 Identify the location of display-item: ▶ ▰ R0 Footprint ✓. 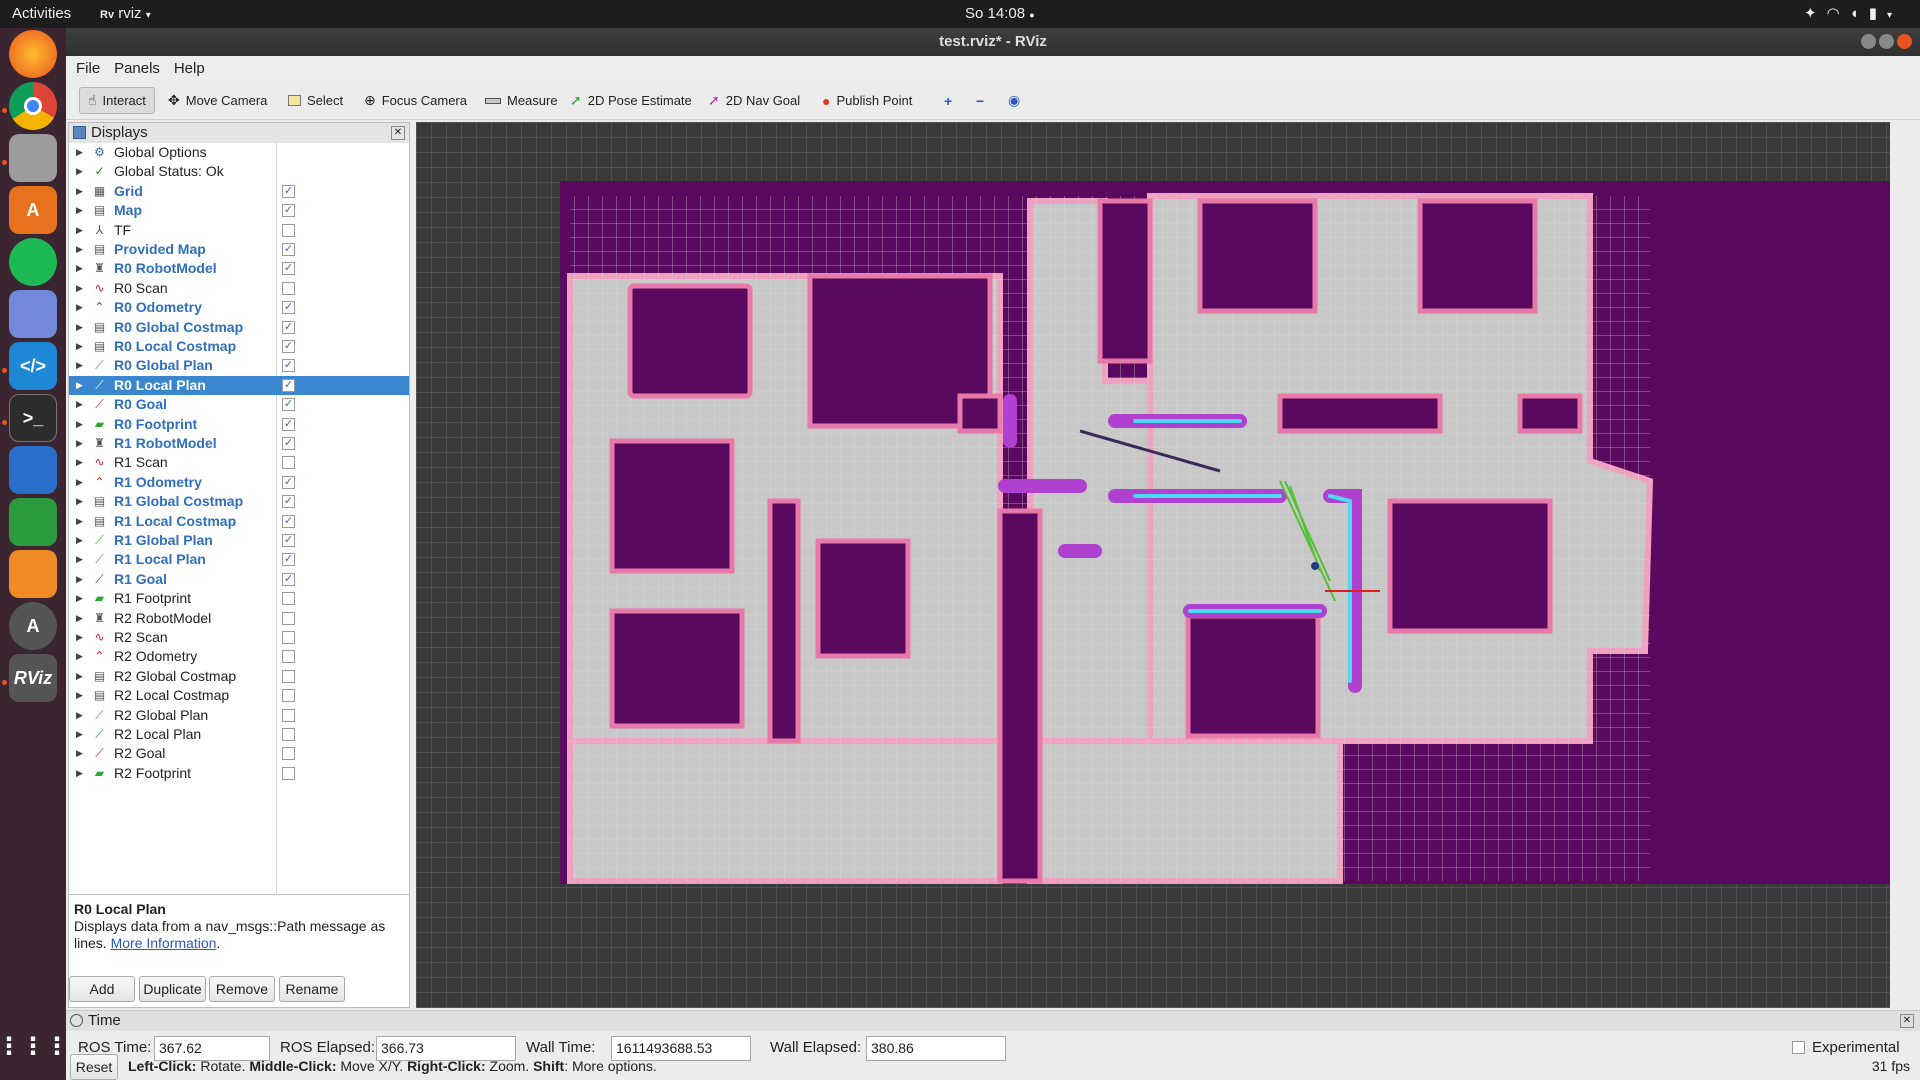
(239, 424).